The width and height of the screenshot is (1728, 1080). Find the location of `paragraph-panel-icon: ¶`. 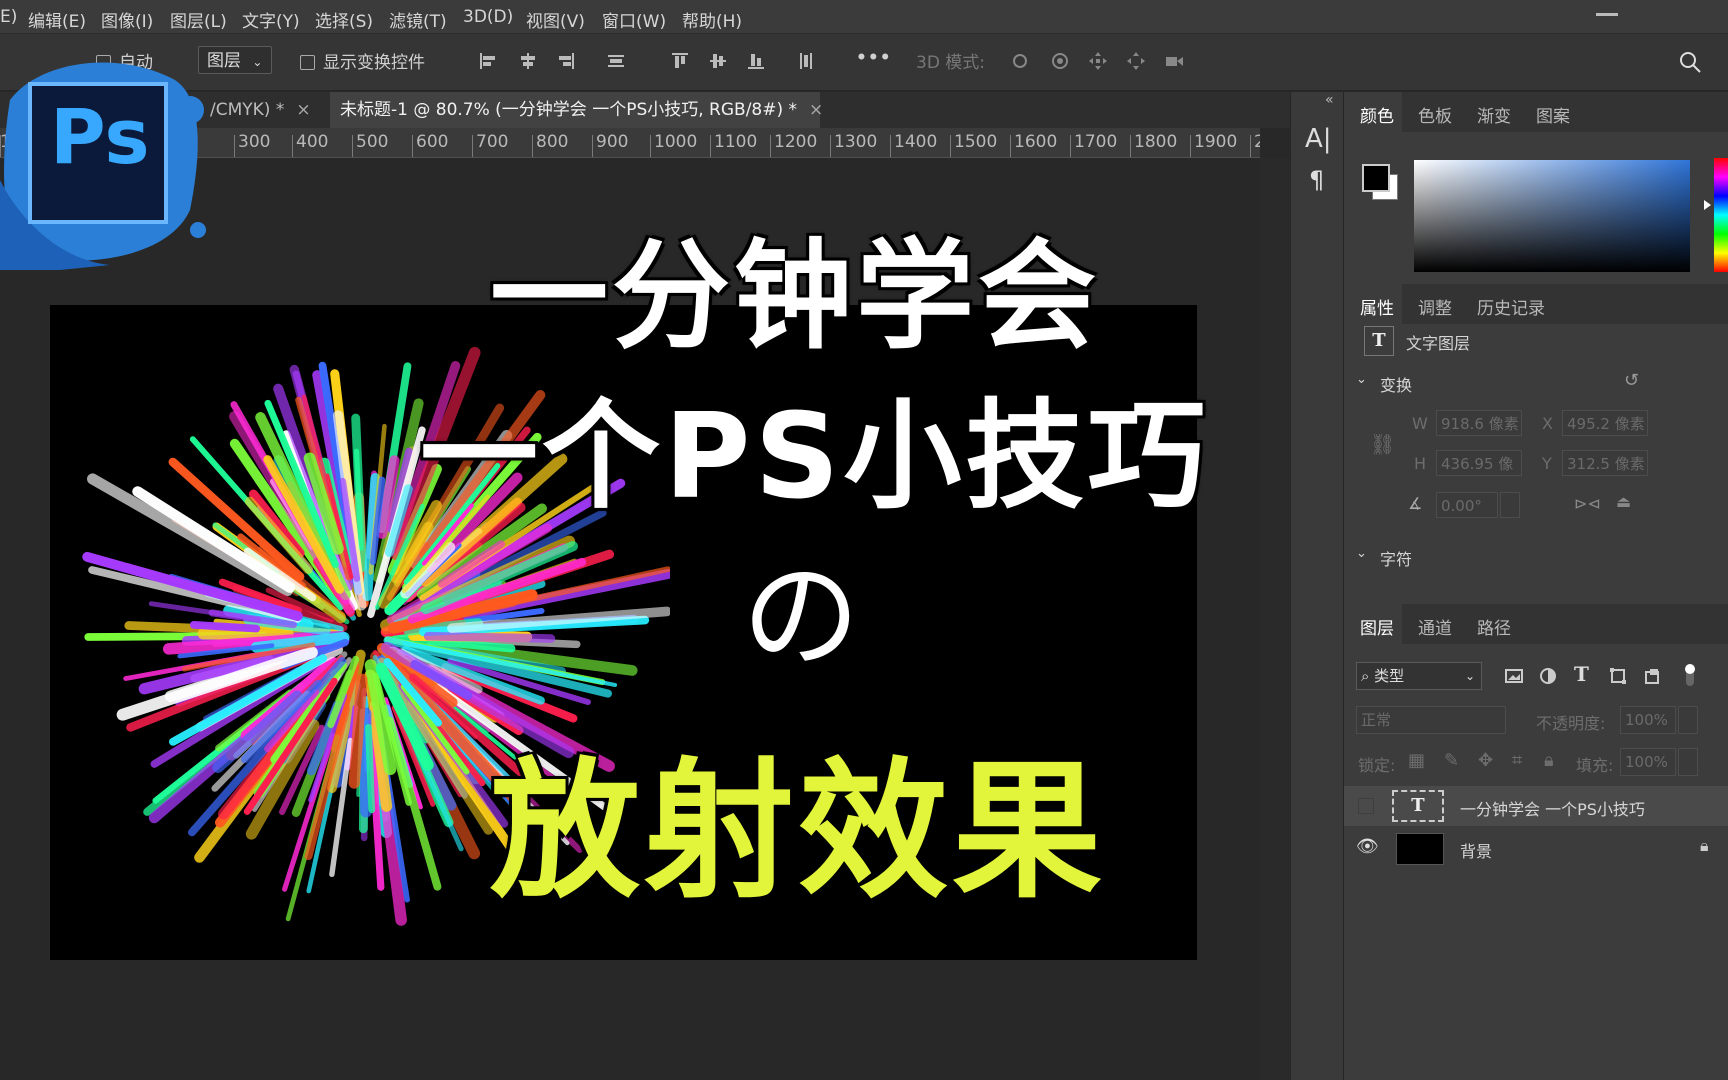

paragraph-panel-icon: ¶ is located at coordinates (1316, 180).